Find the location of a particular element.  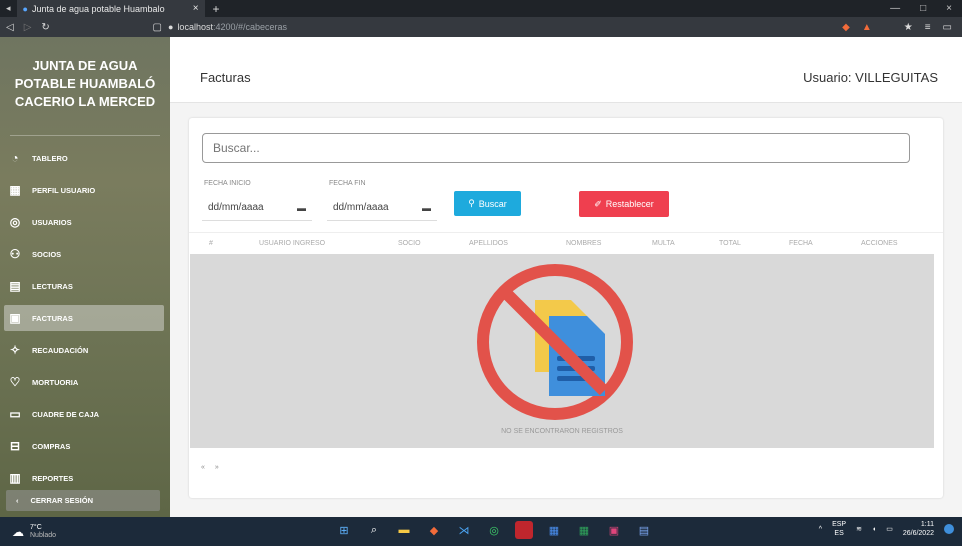

minimize-icon: — is located at coordinates (895, 8).